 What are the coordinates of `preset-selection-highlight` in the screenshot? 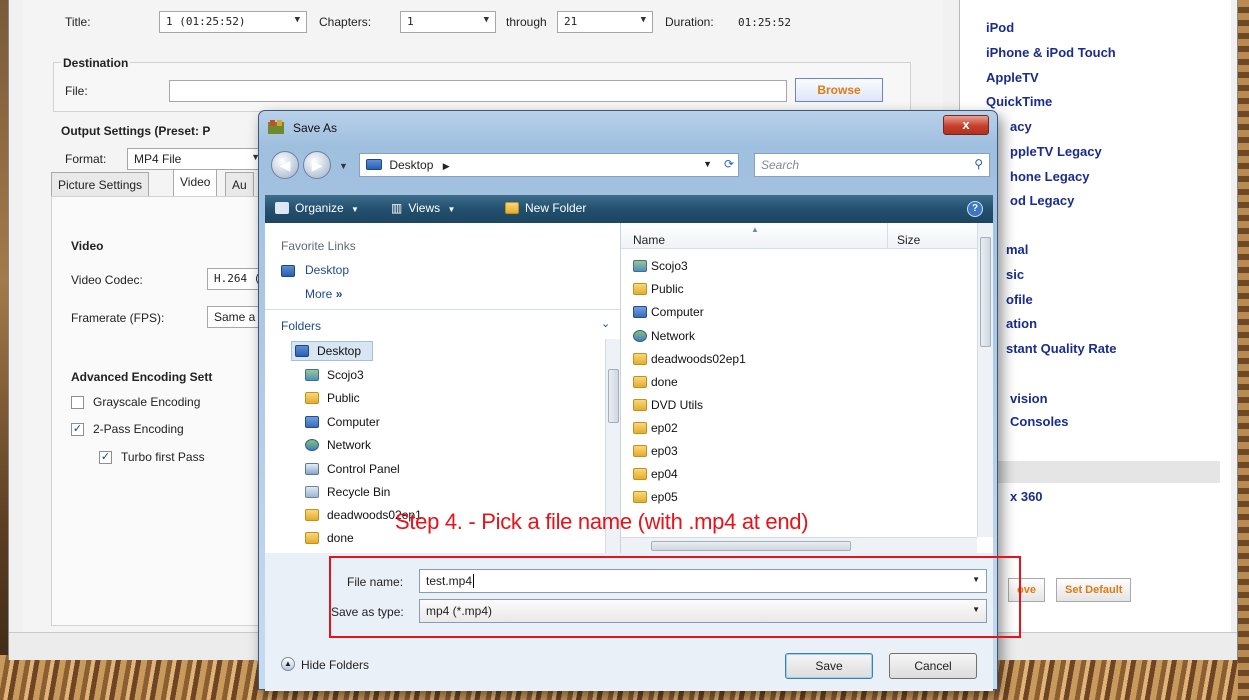 It's located at (1090, 472).